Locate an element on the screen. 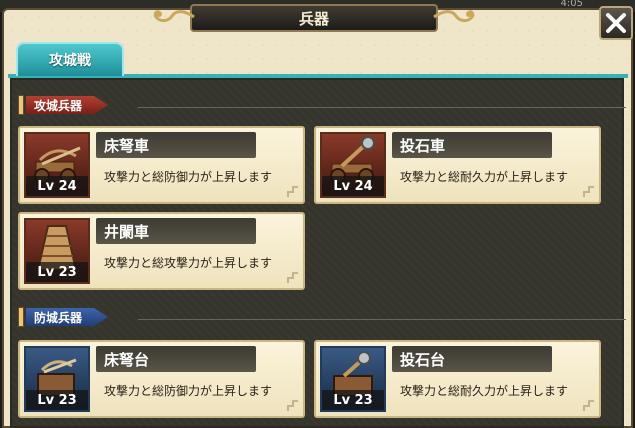  window-title: 兵器 is located at coordinates (314, 18).